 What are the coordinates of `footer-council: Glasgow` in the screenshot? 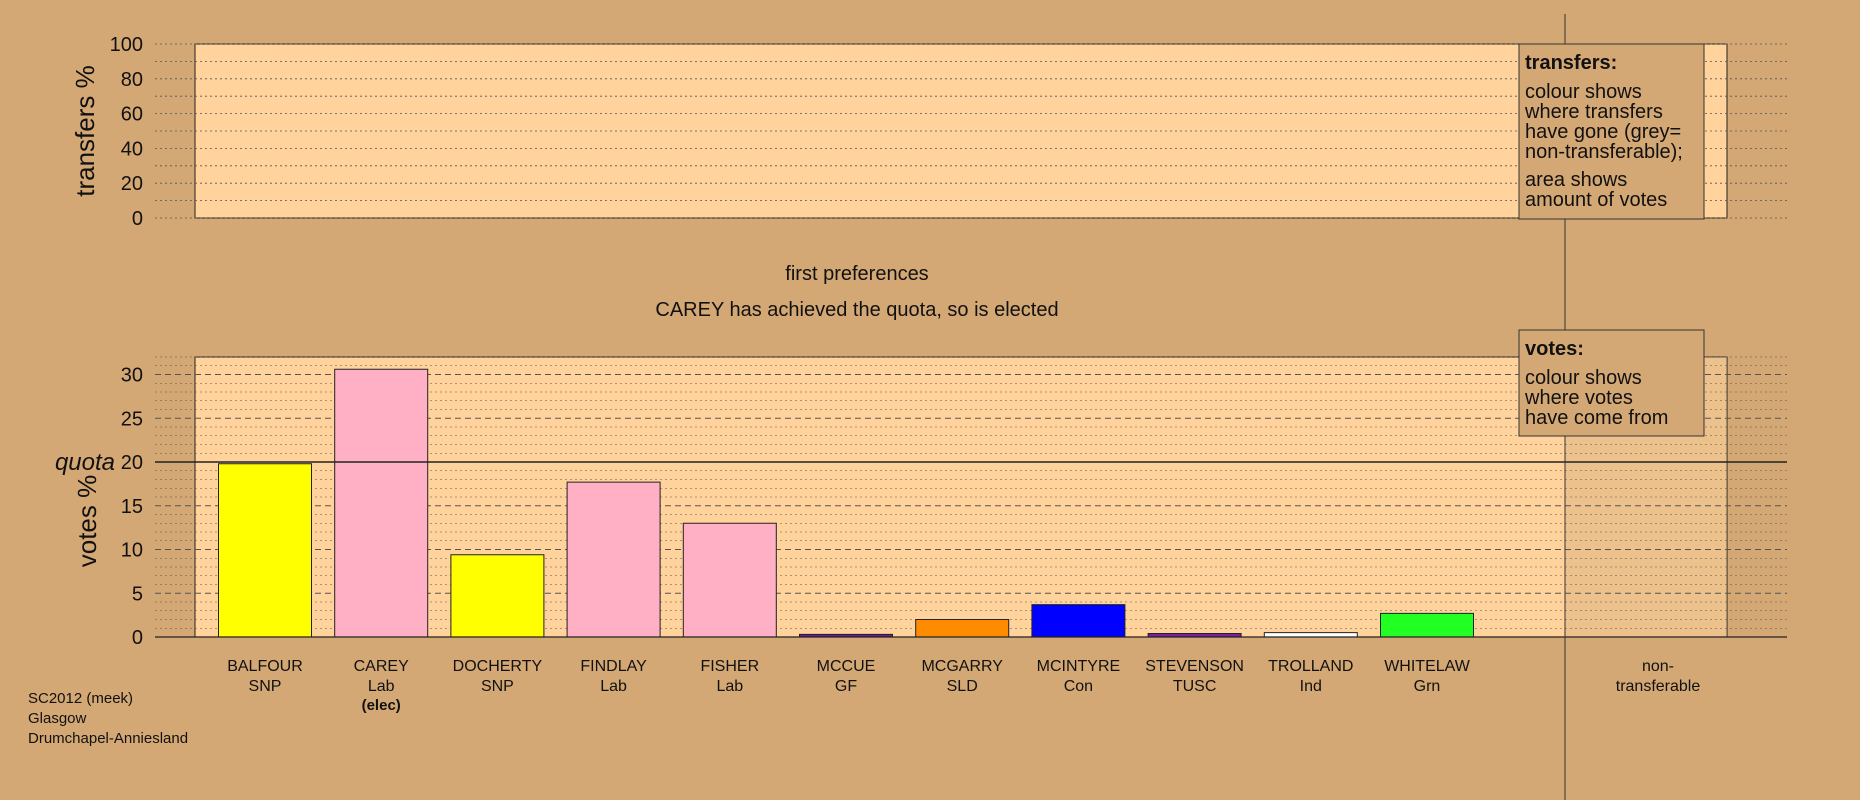 It's located at (57, 718).